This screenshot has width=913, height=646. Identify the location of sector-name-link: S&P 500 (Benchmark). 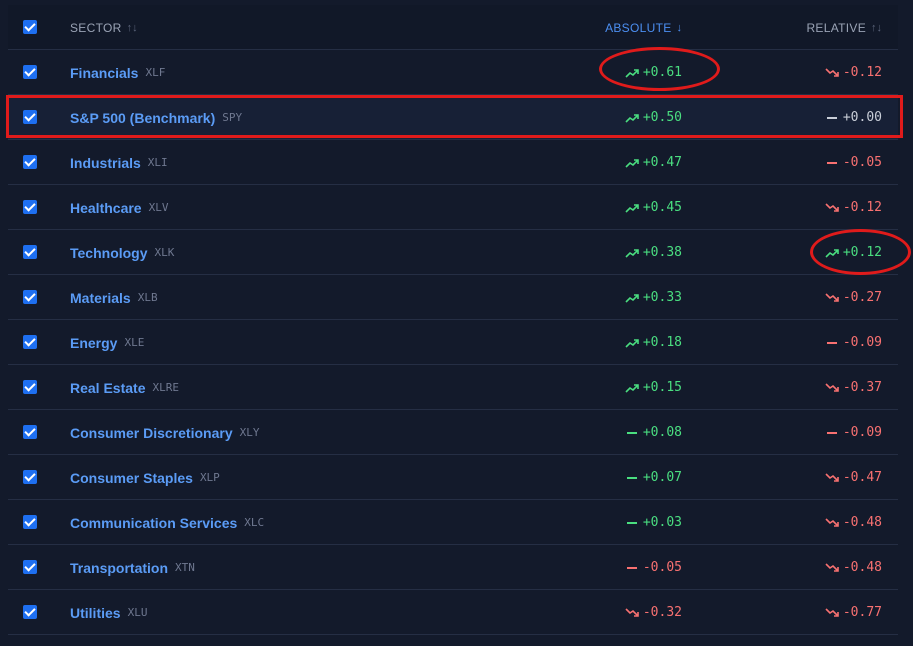
(142, 118).